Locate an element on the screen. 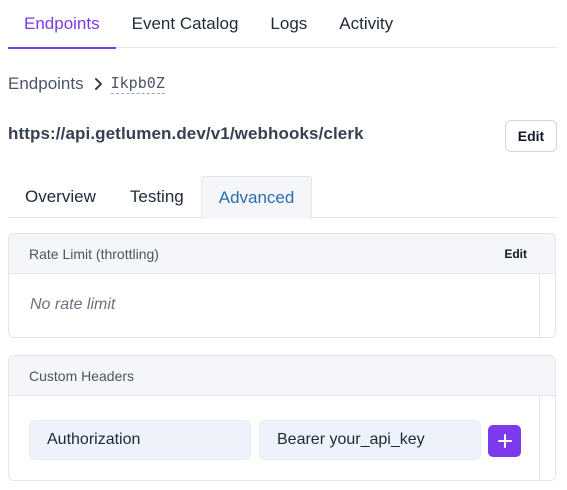 The image size is (567, 490). custom-headers-scrollbar is located at coordinates (547, 438).